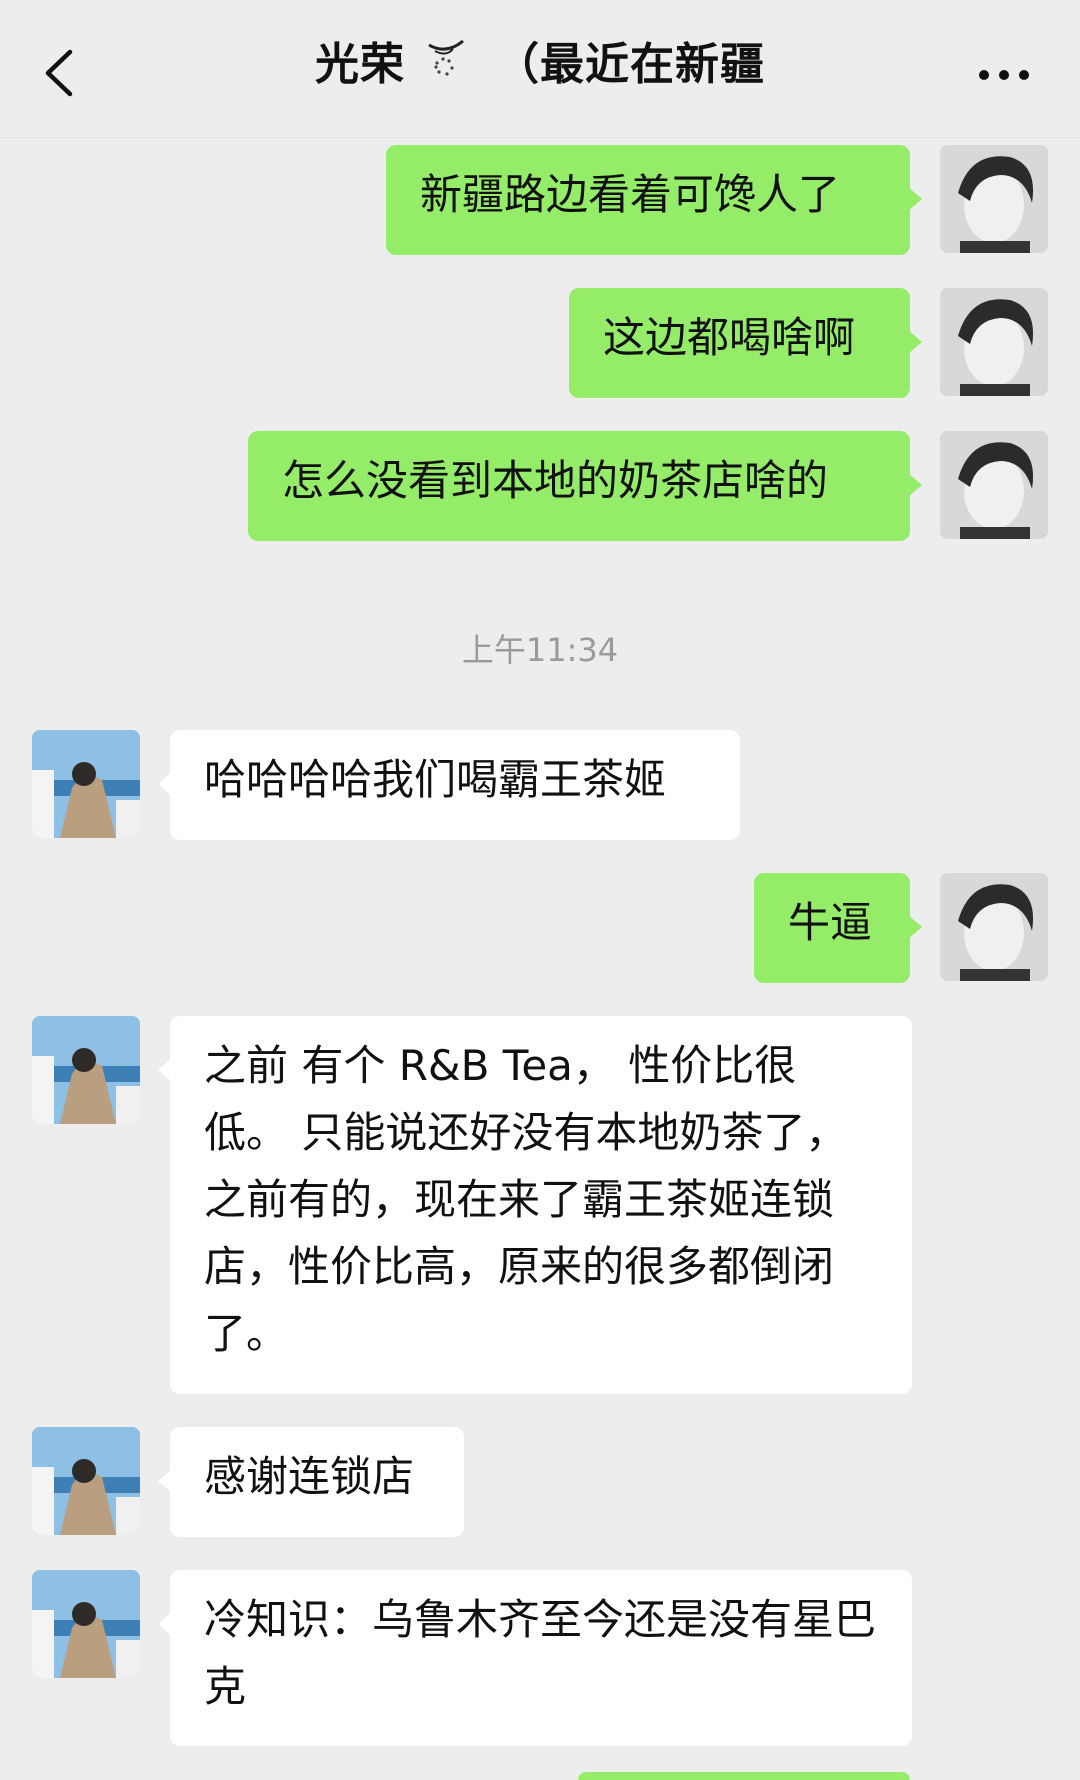 Image resolution: width=1080 pixels, height=1780 pixels. What do you see at coordinates (535, 1658) in the screenshot?
I see `message-bubble-received: 冷知识：乌鲁木齐至今还是没有星巴克` at bounding box center [535, 1658].